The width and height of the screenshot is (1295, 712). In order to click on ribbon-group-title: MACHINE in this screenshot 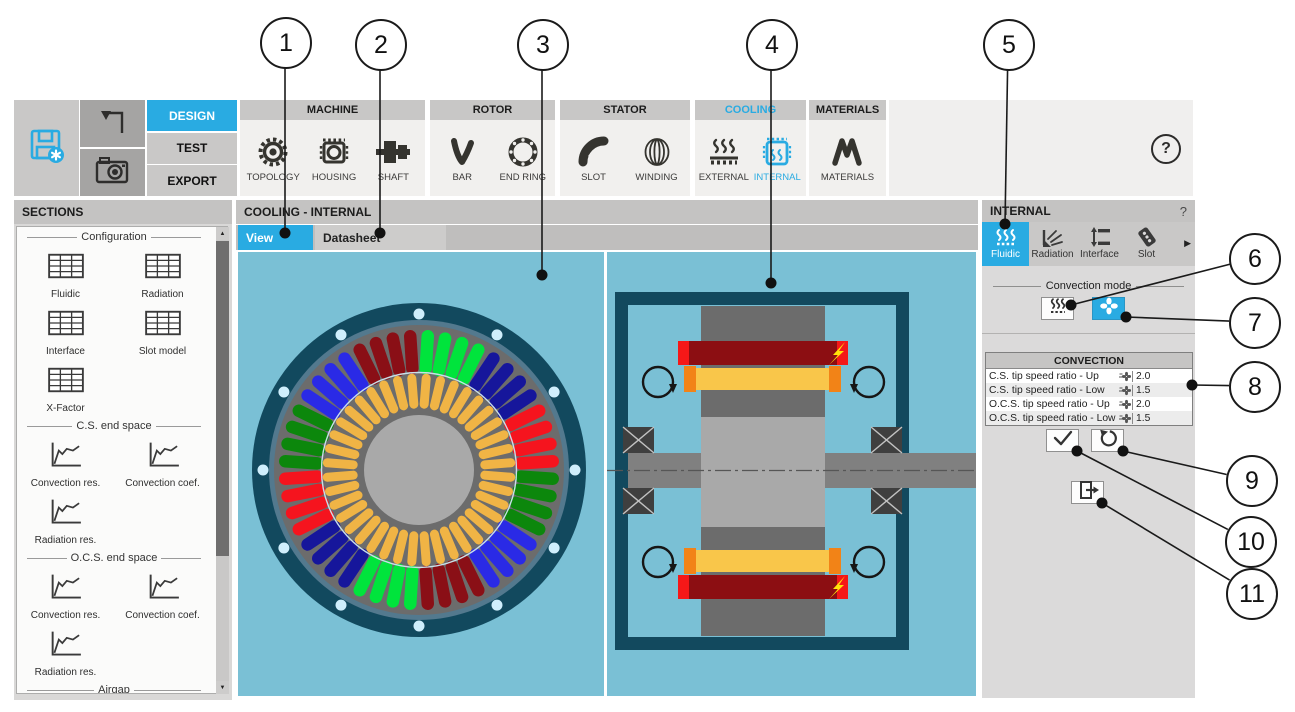, I will do `click(332, 110)`.